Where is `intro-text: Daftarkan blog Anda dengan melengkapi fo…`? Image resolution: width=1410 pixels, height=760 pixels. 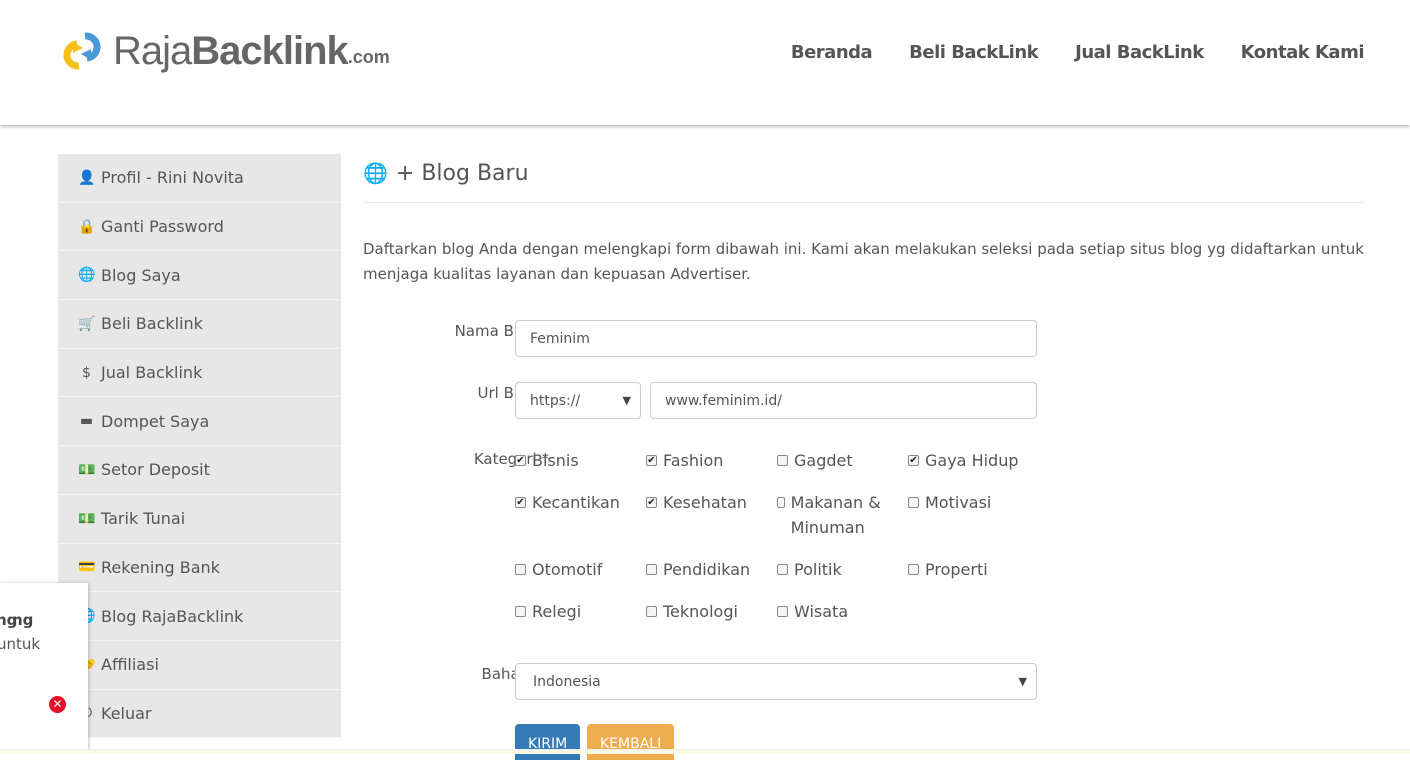 intro-text: Daftarkan blog Anda dengan melengkapi fo… is located at coordinates (863, 261).